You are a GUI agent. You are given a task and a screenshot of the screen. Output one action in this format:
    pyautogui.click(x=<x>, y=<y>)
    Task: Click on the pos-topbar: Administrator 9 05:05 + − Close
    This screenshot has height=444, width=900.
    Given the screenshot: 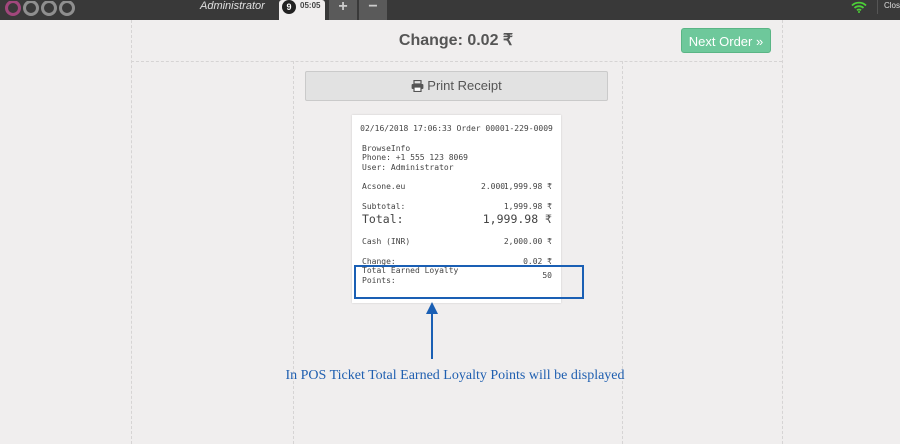 What is the action you would take?
    pyautogui.click(x=450, y=10)
    